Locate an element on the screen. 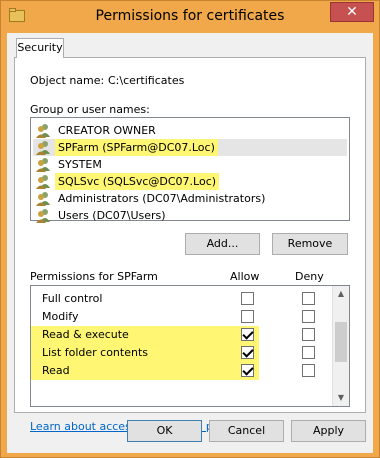 This screenshot has height=458, width=380. permission-label: Read & execute is located at coordinates (85, 334).